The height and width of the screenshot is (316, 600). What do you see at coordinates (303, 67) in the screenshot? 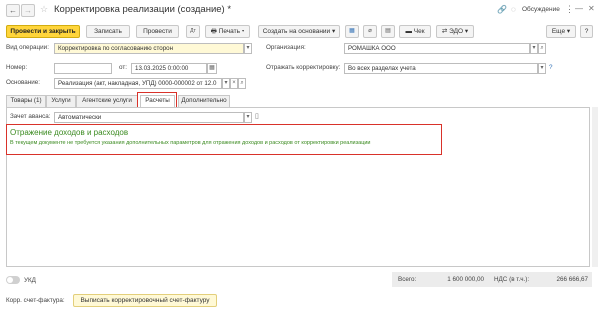
I see `reflect-label: Отражать корректировку:` at bounding box center [303, 67].